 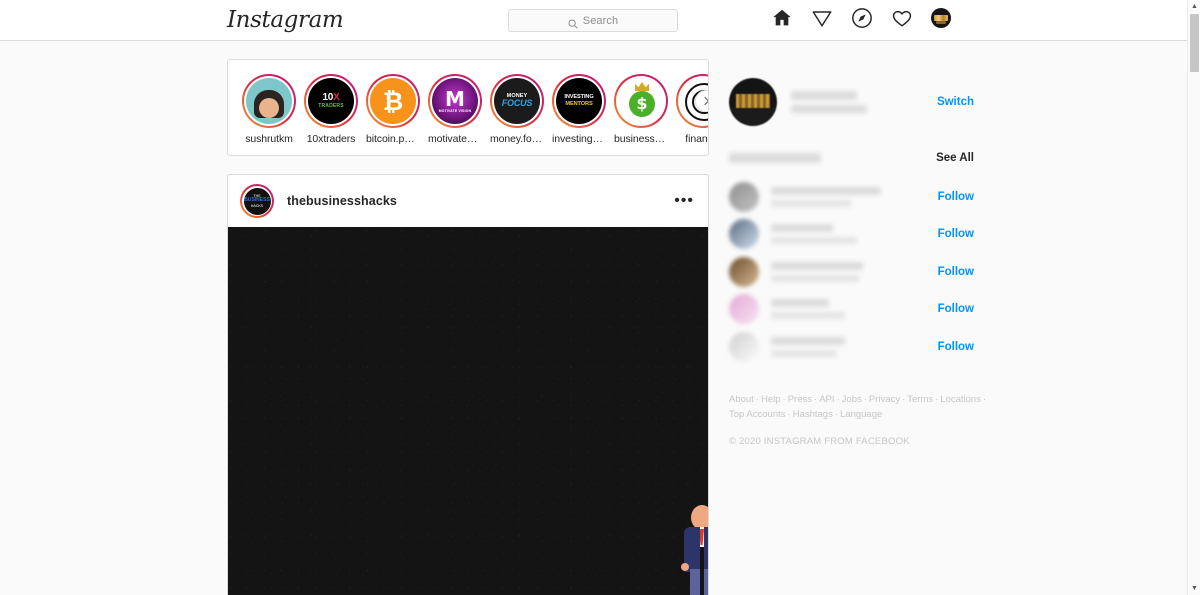 What do you see at coordinates (600, 20) in the screenshot?
I see `search-placeholder: Search` at bounding box center [600, 20].